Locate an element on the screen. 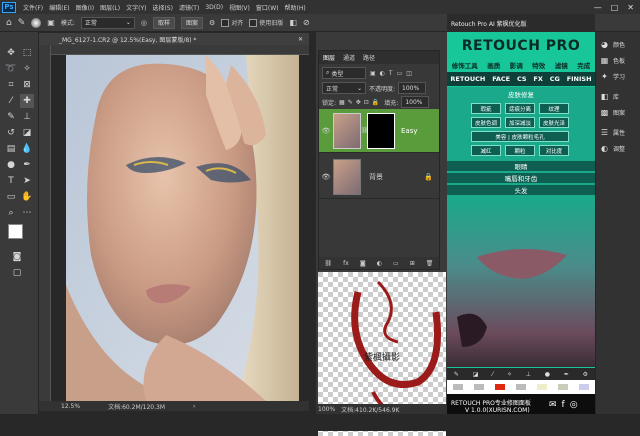  panel-patterns: ▩ 图案 is located at coordinates (612, 112).